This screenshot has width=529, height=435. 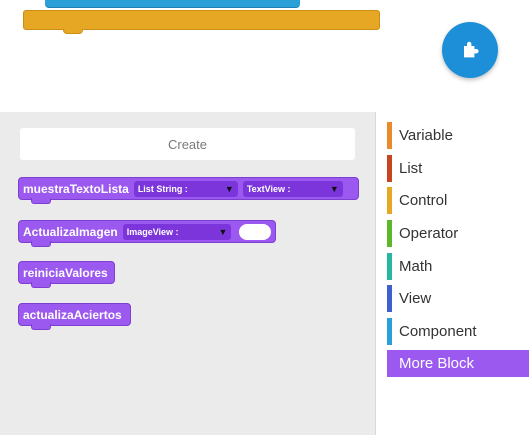 I want to click on category-variable: Variable, so click(x=454, y=135).